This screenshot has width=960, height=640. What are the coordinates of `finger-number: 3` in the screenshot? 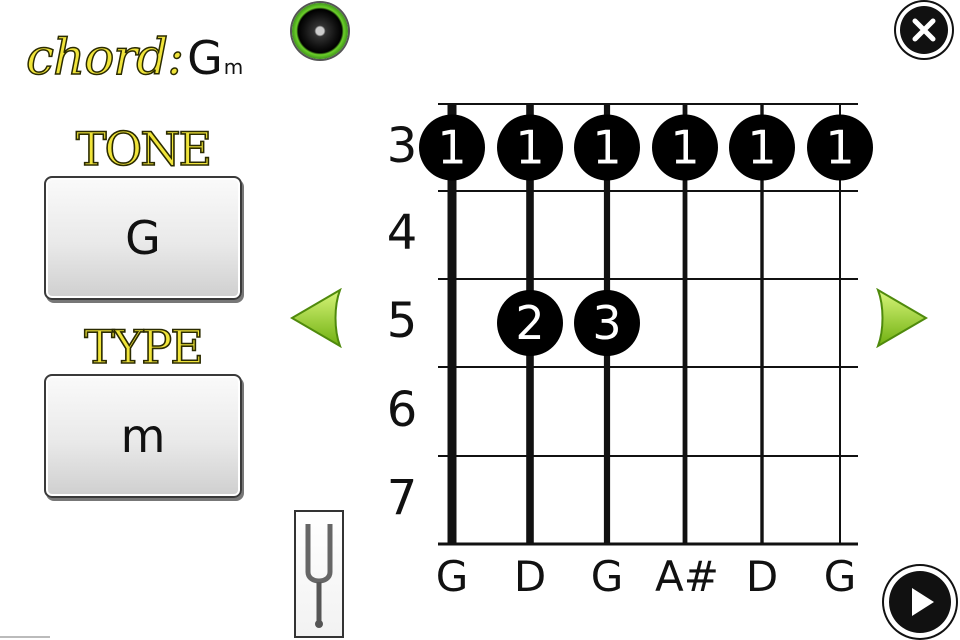 It's located at (606, 323).